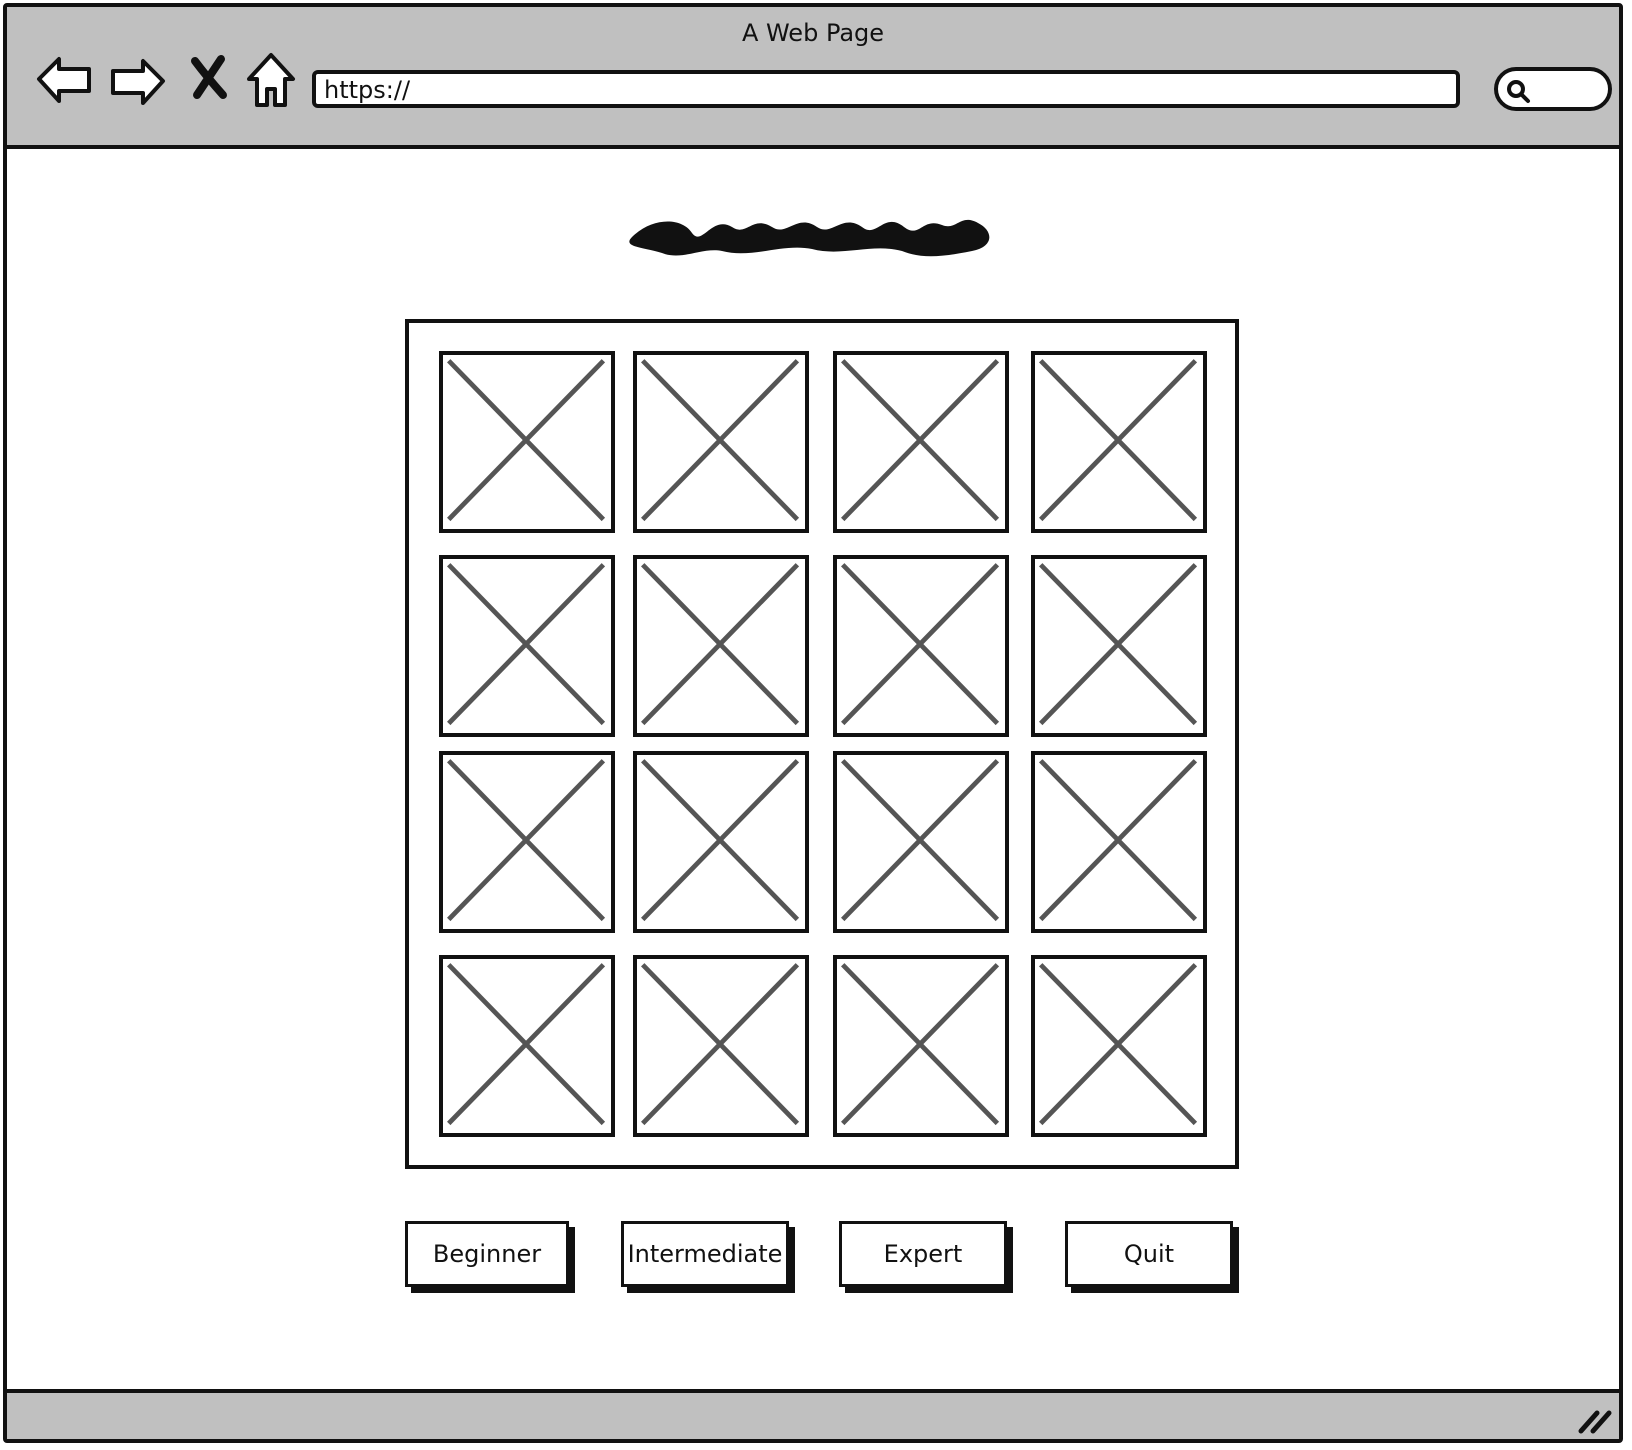 The height and width of the screenshot is (1450, 1632). Describe the element at coordinates (886, 89) in the screenshot. I see `url-input: https://` at that location.